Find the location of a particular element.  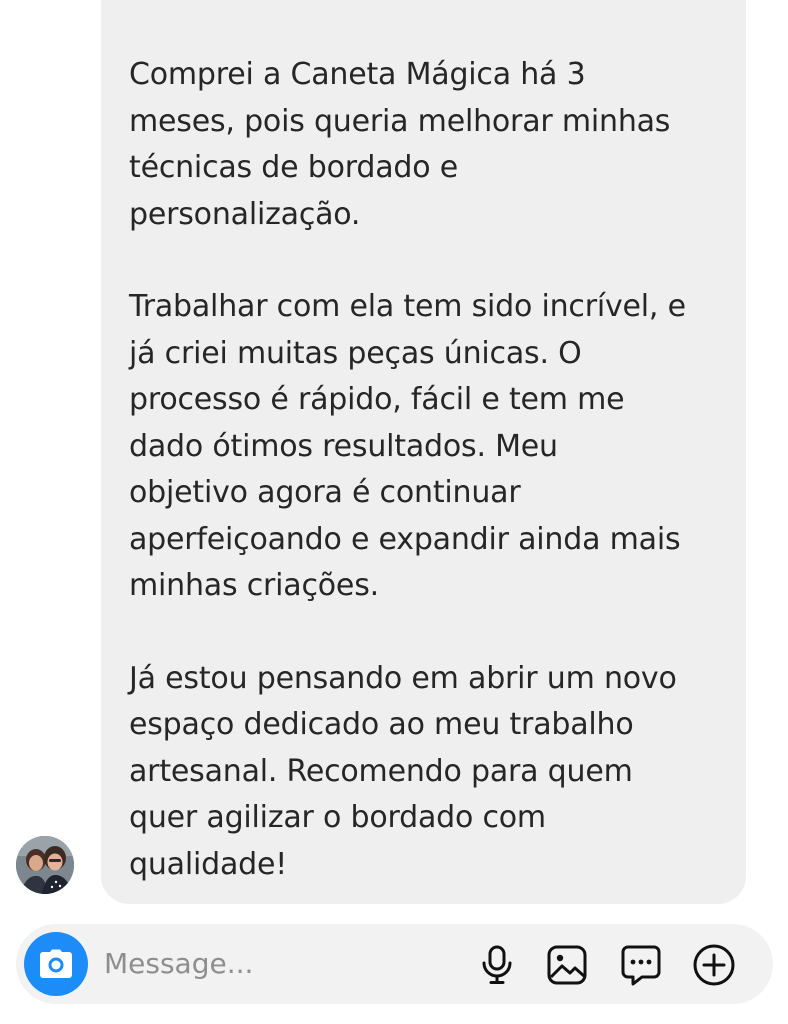

message-line: Trabalhar com ela tem sido incrível, e is located at coordinates (407, 306).